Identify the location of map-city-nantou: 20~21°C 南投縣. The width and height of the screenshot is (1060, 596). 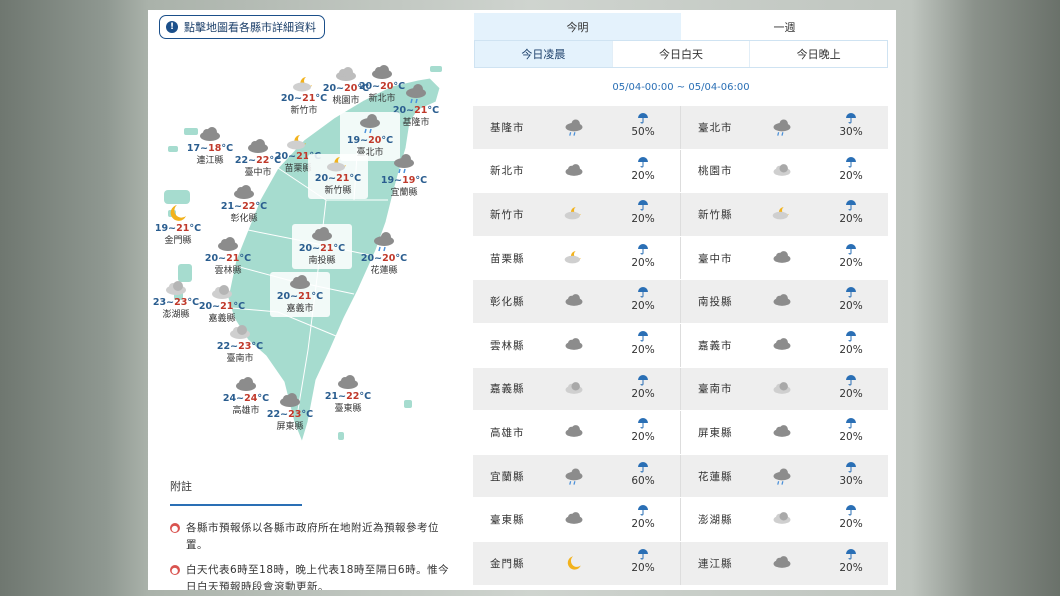
(322, 246).